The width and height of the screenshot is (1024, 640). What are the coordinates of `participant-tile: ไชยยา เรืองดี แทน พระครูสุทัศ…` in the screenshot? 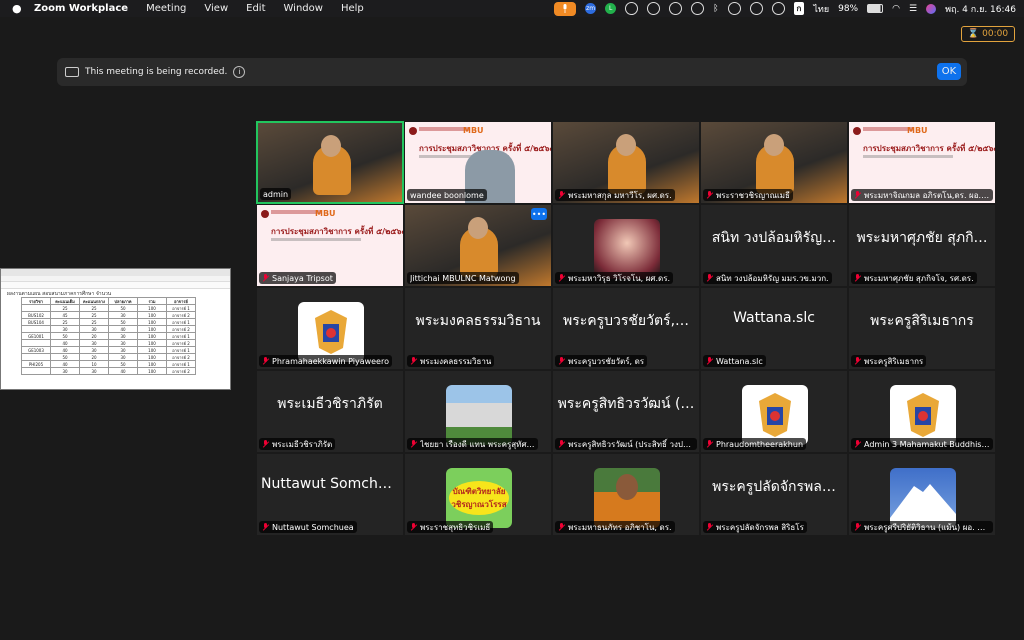 It's located at (478, 411).